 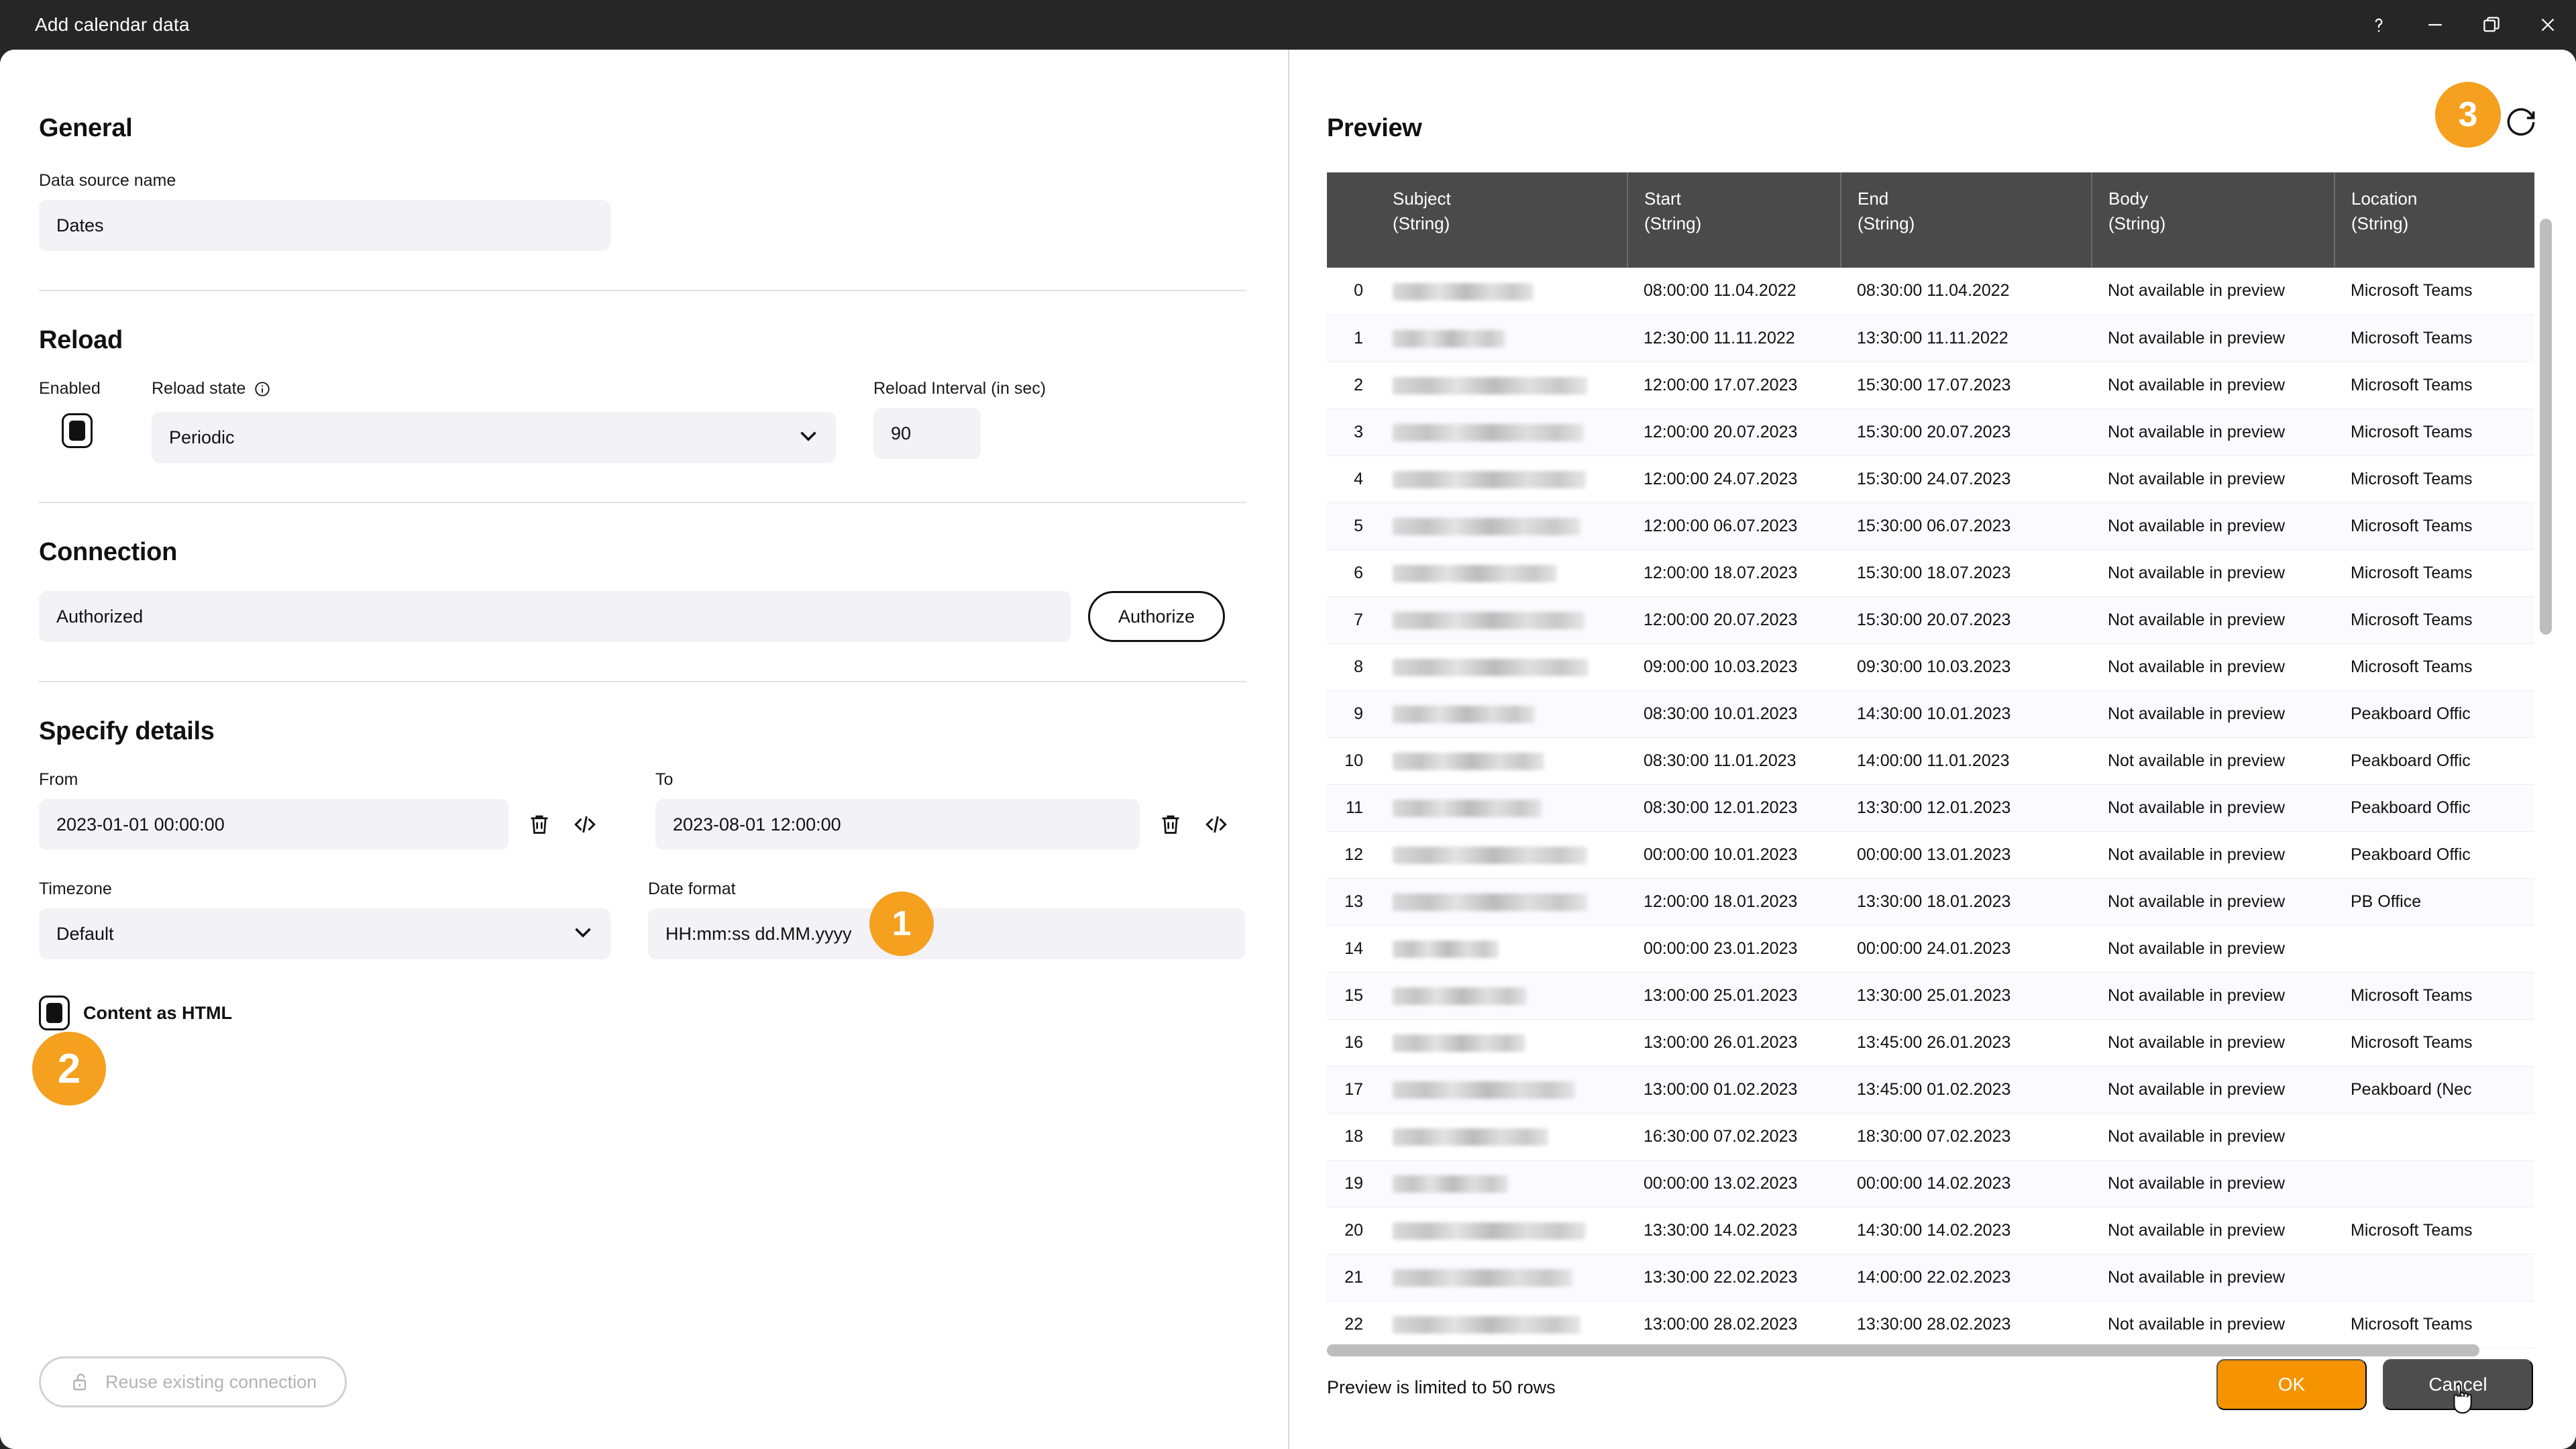 I want to click on header-end: End (String), so click(x=1966, y=220).